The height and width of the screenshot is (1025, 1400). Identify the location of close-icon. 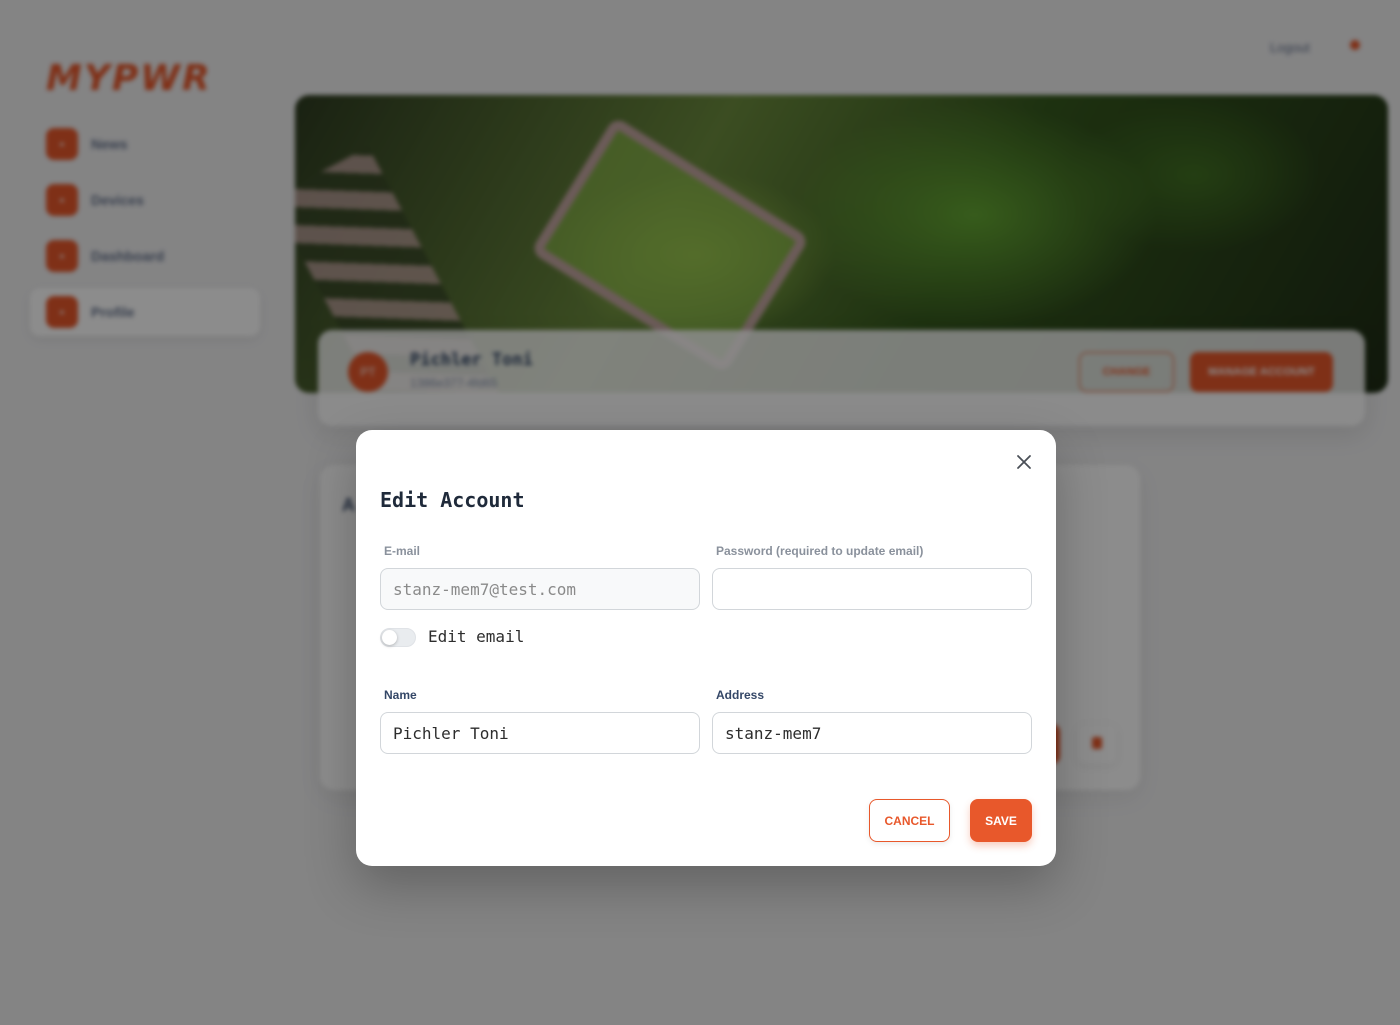
(1024, 462).